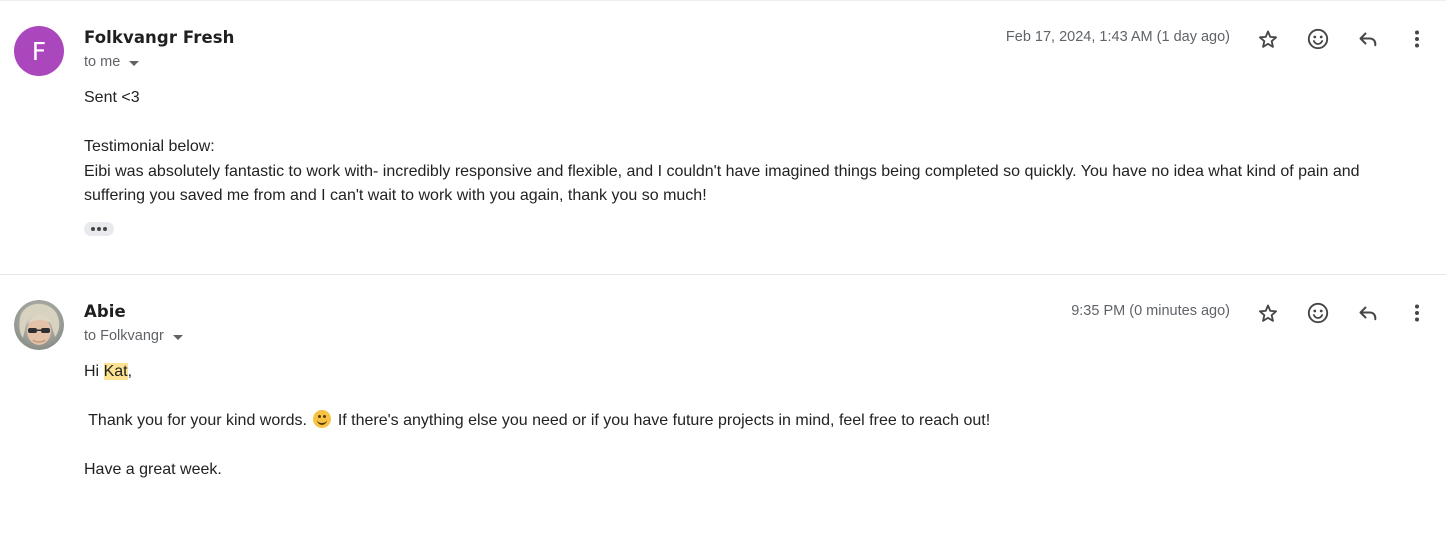  Describe the element at coordinates (149, 146) in the screenshot. I see `body-line: Testimonial below:` at that location.